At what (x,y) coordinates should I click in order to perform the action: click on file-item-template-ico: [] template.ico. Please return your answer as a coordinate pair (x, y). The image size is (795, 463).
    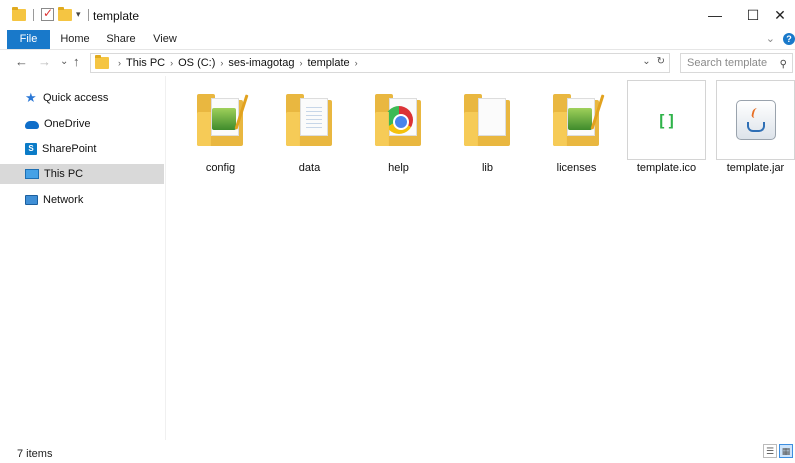
    Looking at the image, I should click on (666, 129).